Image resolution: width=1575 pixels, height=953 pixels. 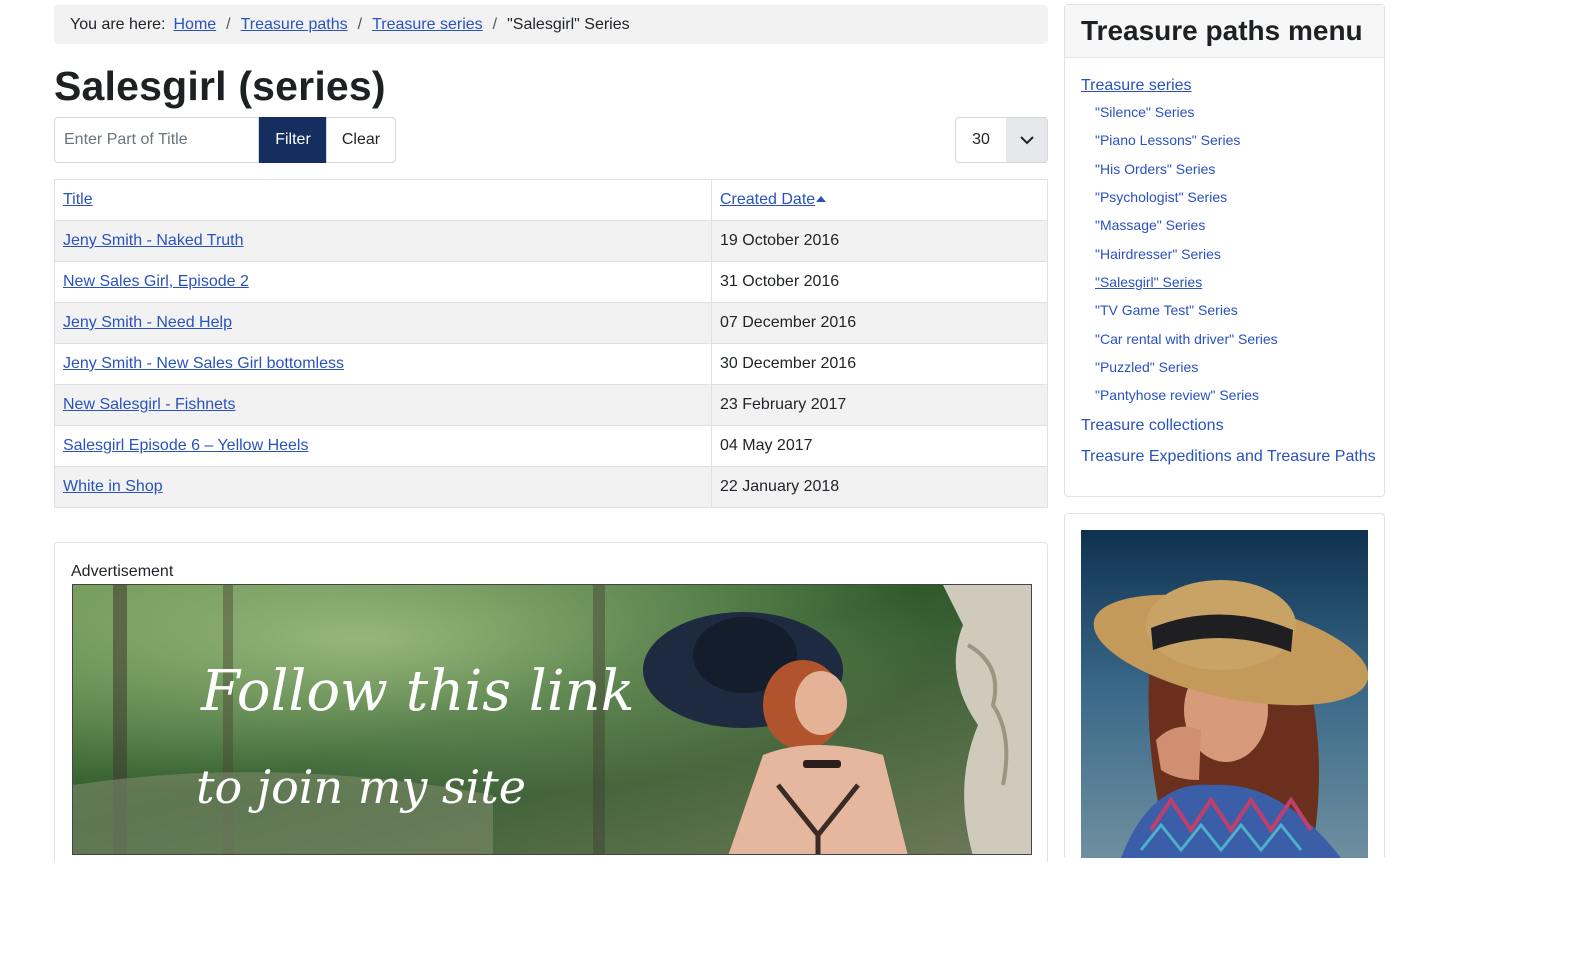 I want to click on date-cell: 07 December 2016, so click(x=879, y=323).